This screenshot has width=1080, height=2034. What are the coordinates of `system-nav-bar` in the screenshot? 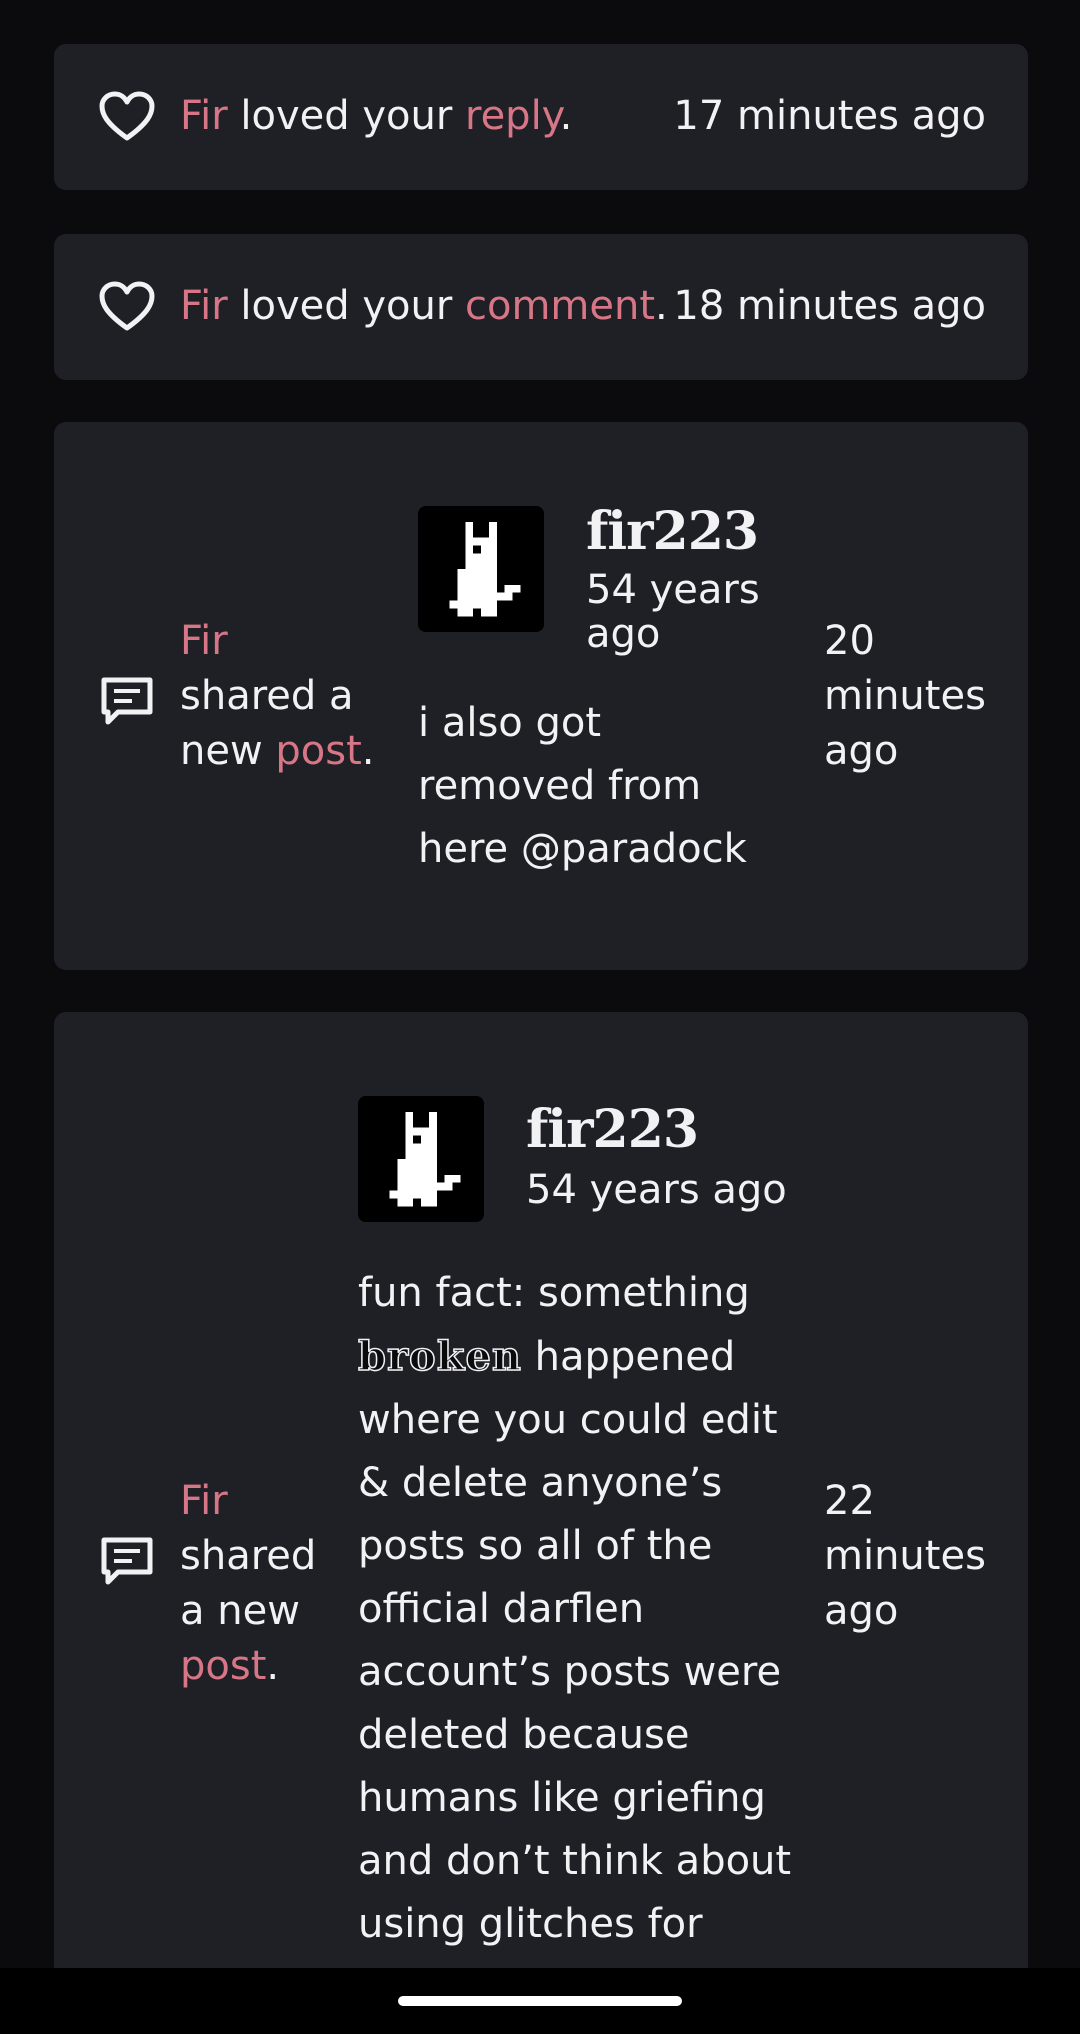 It's located at (540, 2001).